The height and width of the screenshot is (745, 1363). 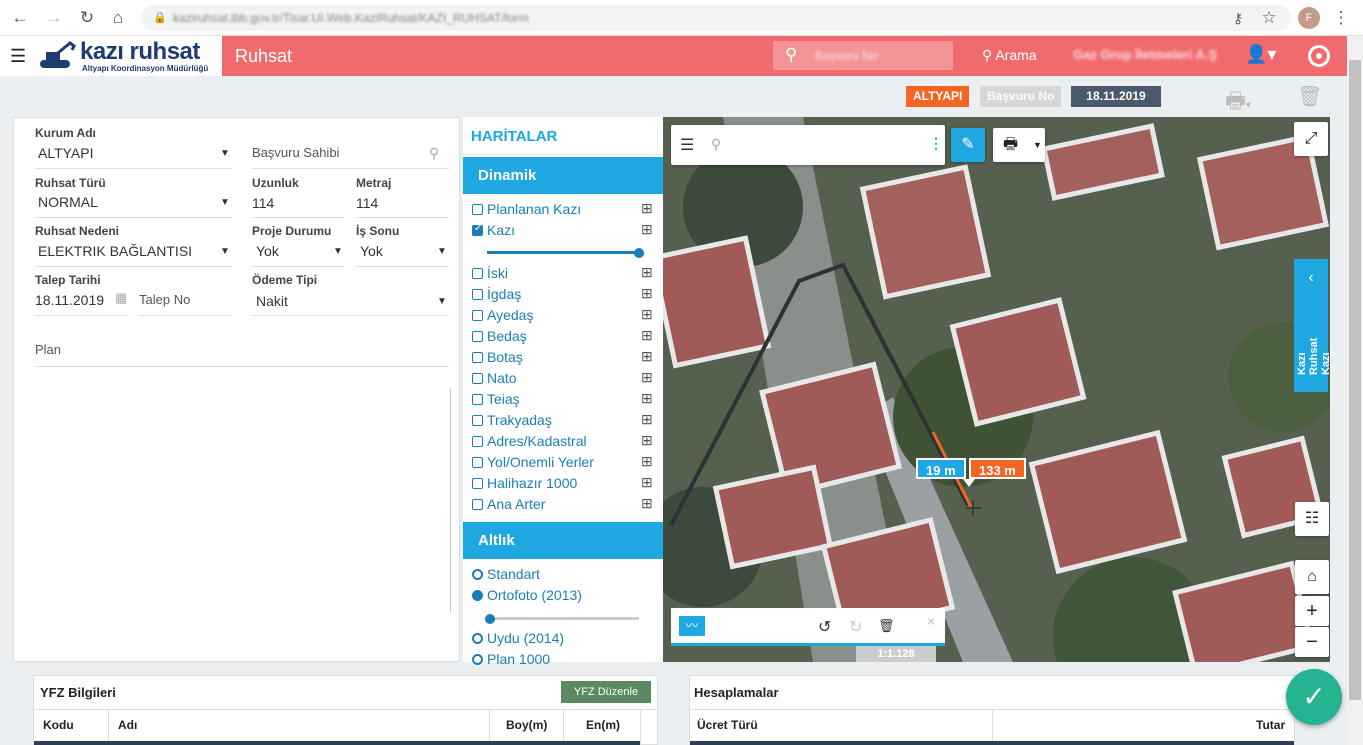 I want to click on layer-item: Nato, so click(x=494, y=378).